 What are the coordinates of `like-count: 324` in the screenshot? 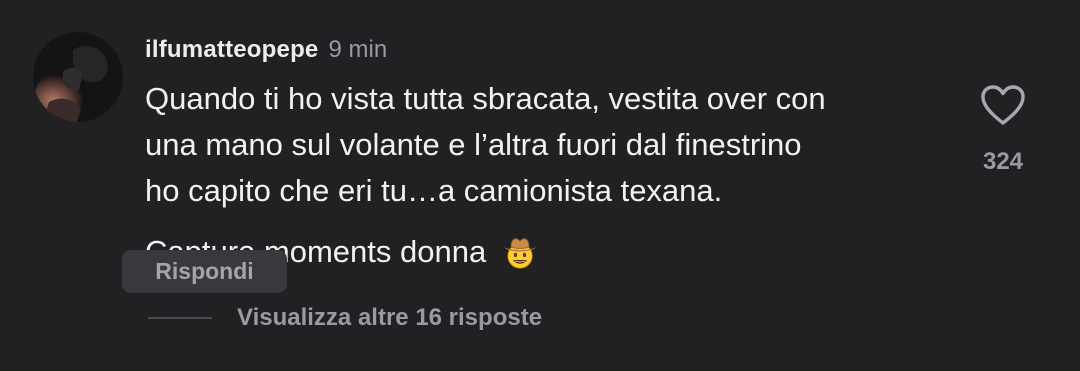 It's located at (1003, 161).